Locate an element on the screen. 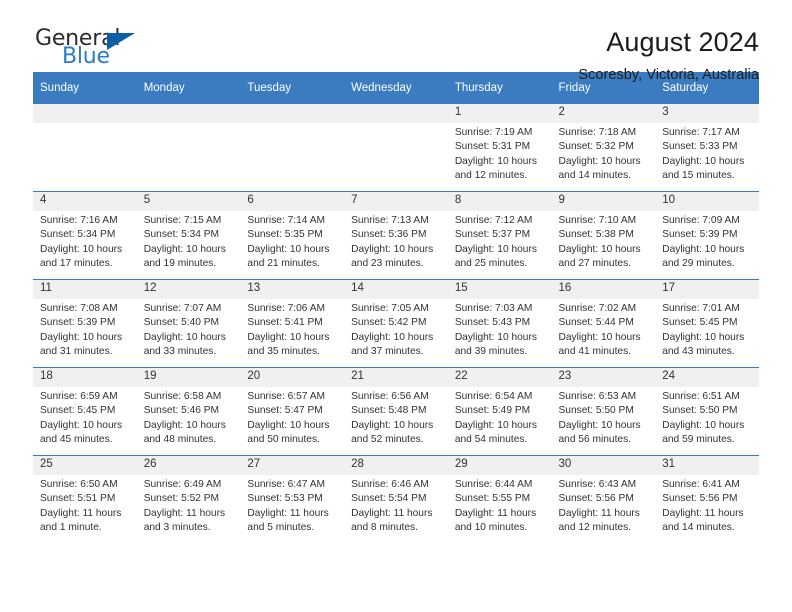 The height and width of the screenshot is (612, 792). weekday-header-thursday: Thursday is located at coordinates (499, 87).